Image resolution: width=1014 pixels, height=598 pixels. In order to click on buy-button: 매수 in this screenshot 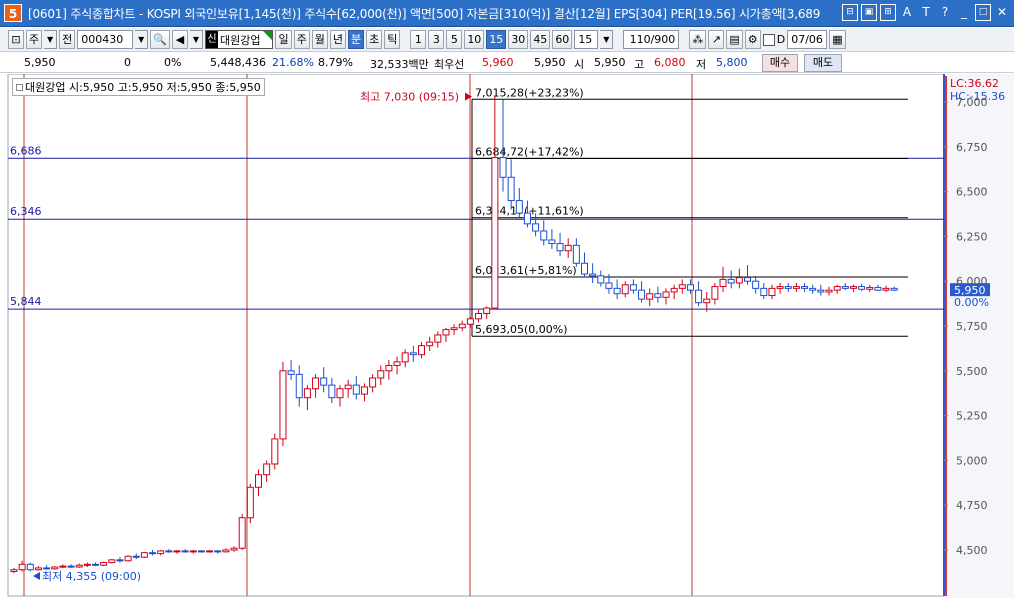, I will do `click(780, 63)`.